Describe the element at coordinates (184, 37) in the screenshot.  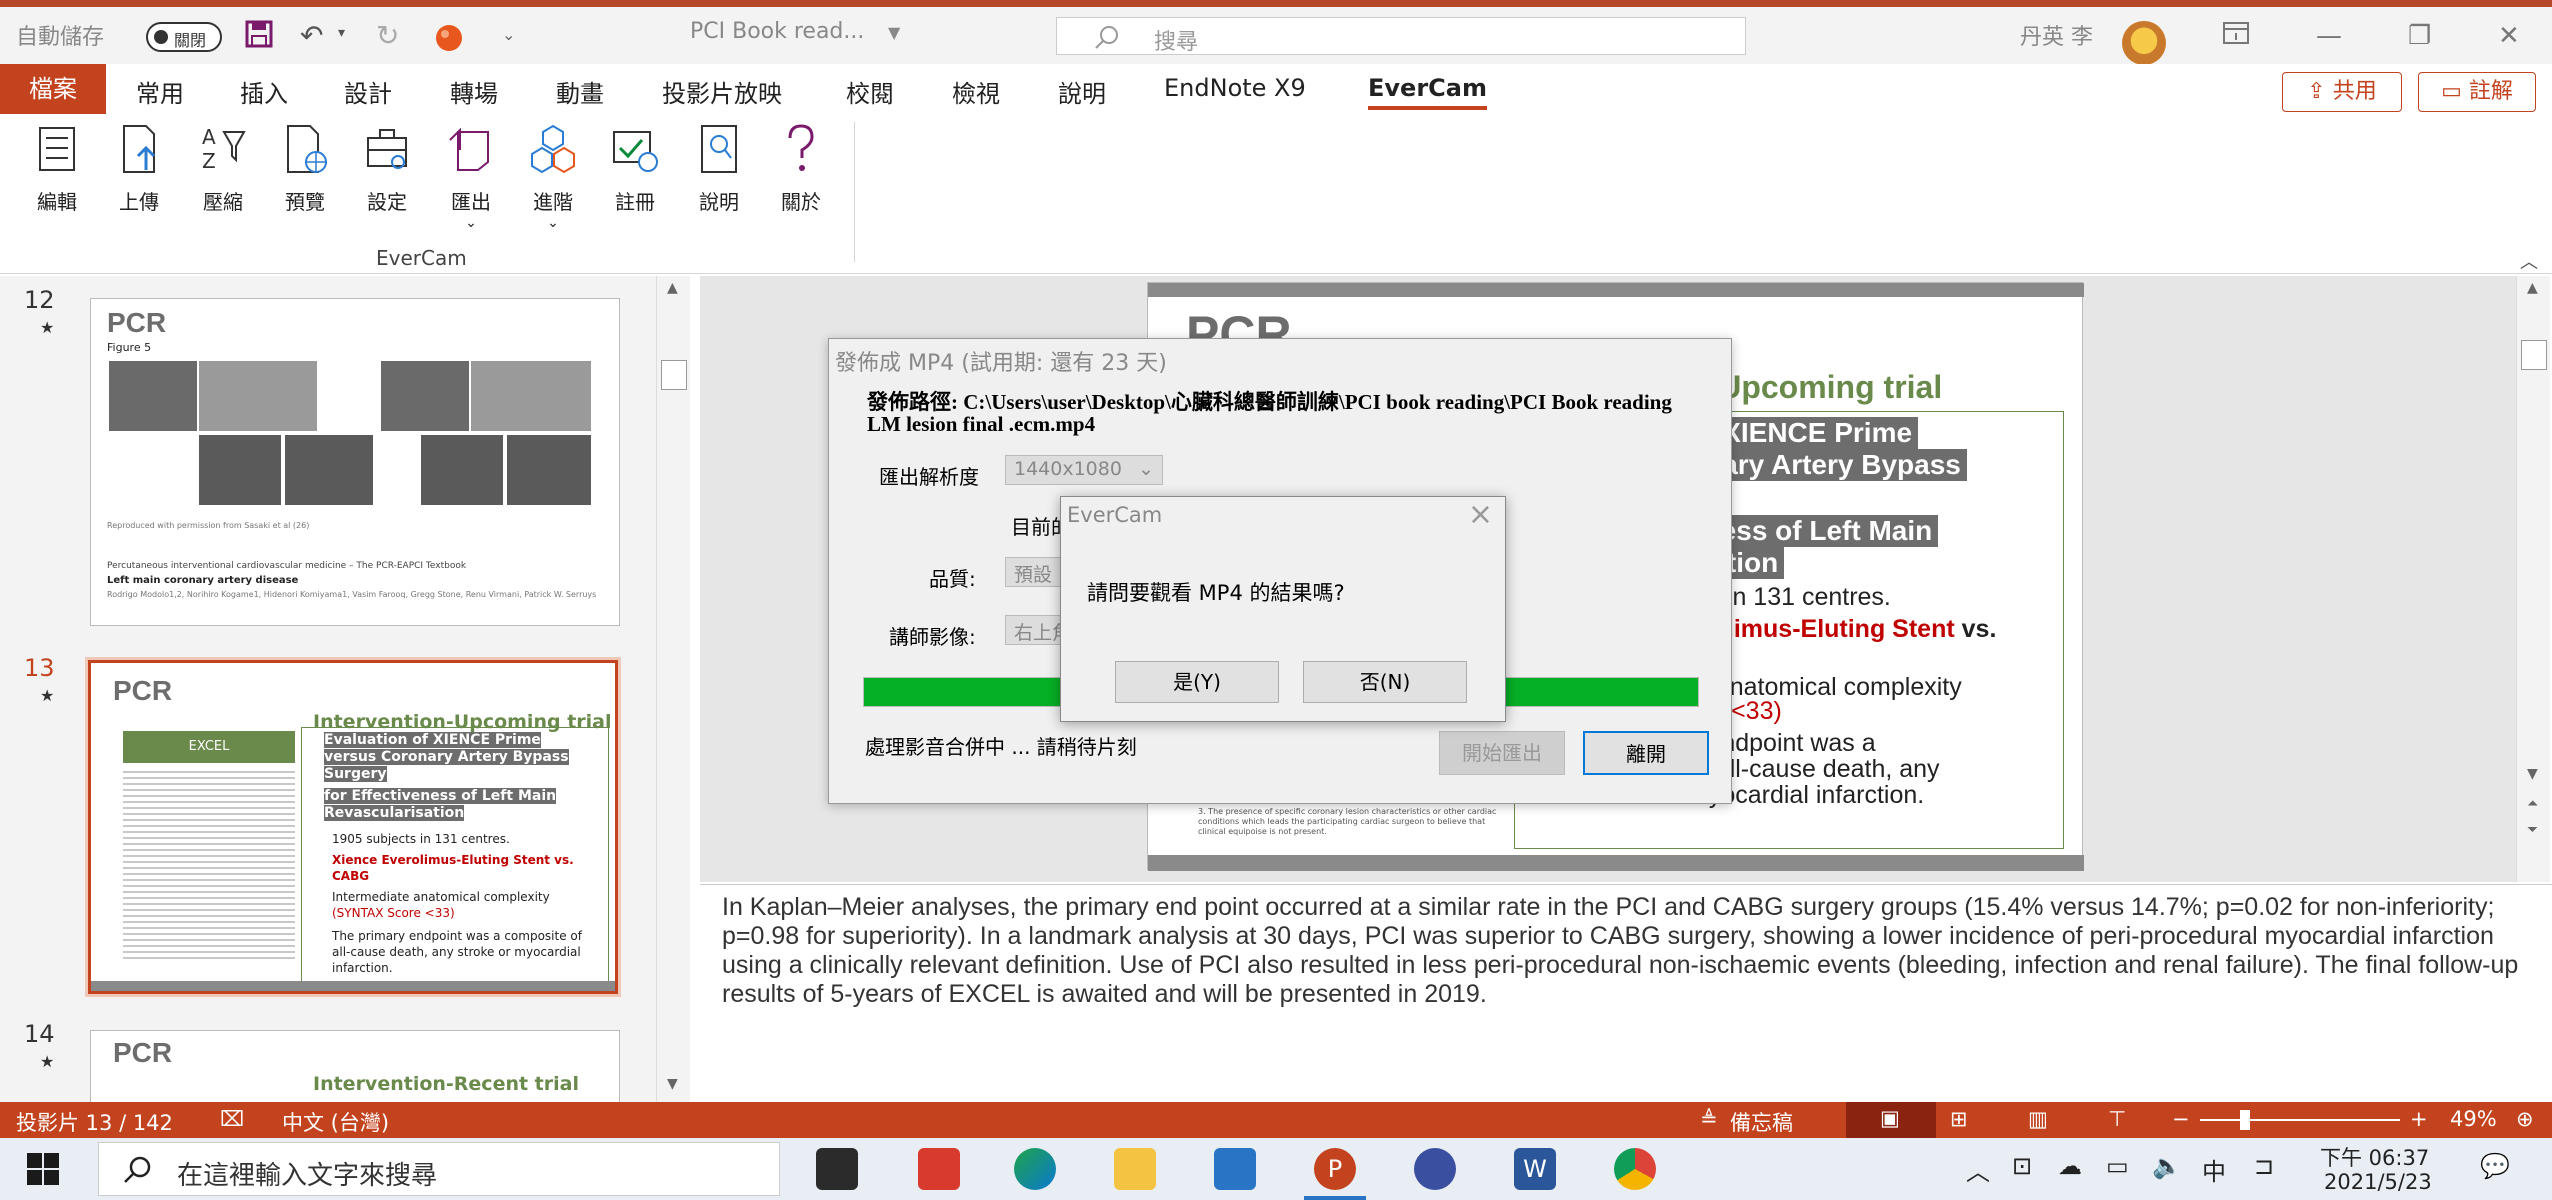
I see `autosave-toggle: 關閉` at that location.